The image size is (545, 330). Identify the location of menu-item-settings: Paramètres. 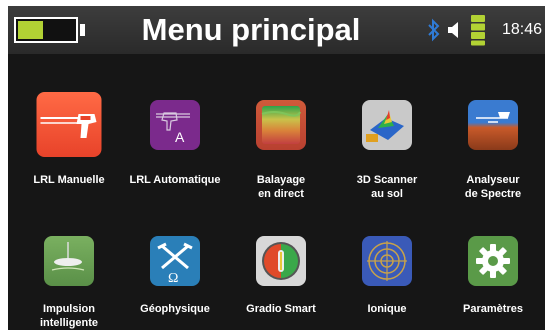
(492, 283).